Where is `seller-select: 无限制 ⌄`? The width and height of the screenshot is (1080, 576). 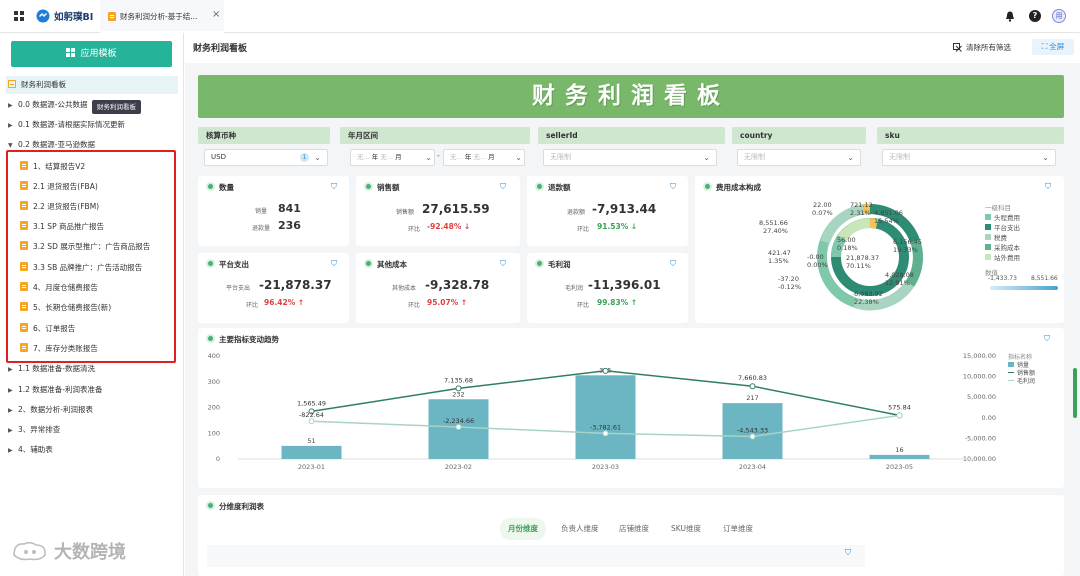
seller-select: 无限制 ⌄ is located at coordinates (630, 157).